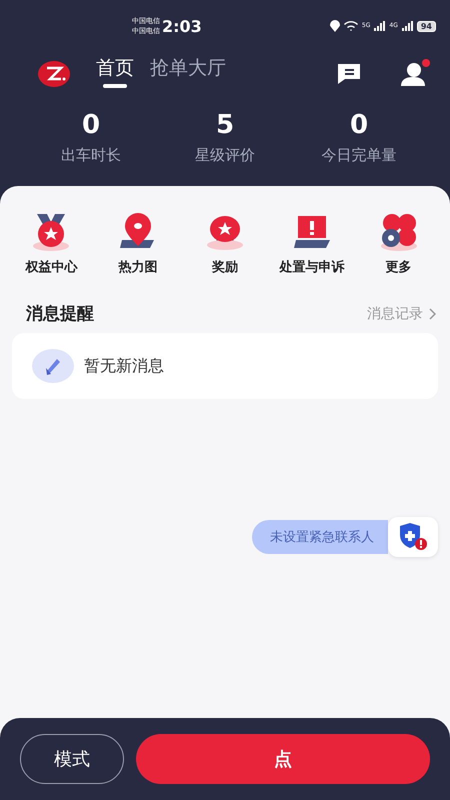 The image size is (450, 800). Describe the element at coordinates (182, 26) in the screenshot. I see `status-time: 2:03` at that location.